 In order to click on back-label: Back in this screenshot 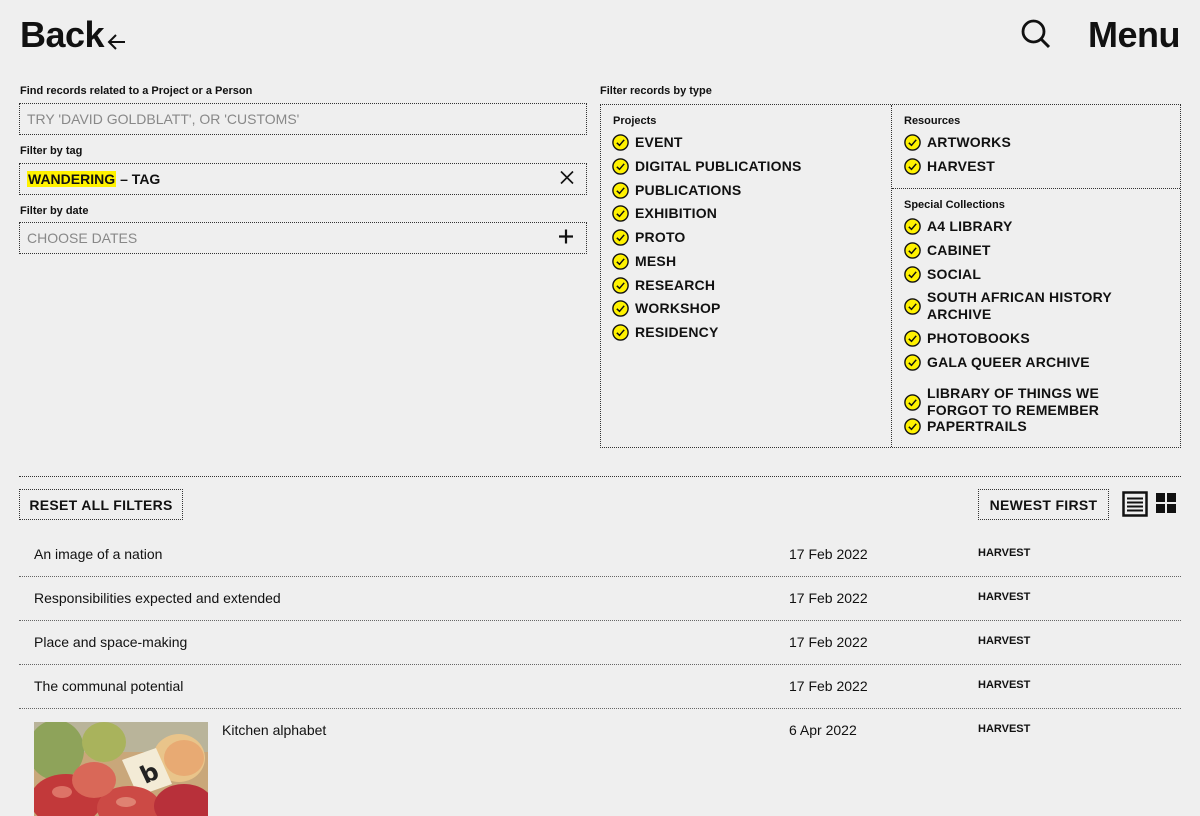, I will do `click(62, 34)`.